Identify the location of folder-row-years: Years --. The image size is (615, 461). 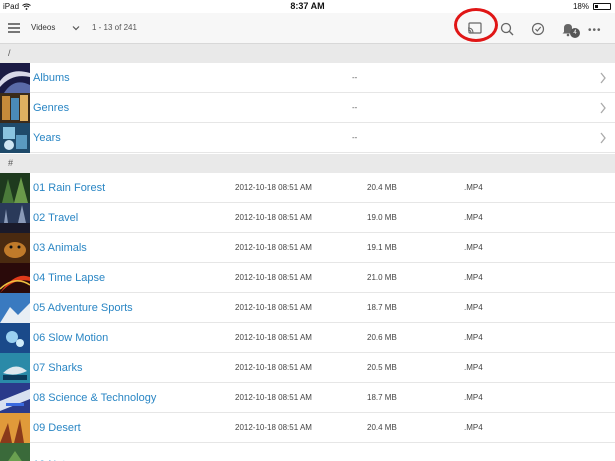
(307, 138).